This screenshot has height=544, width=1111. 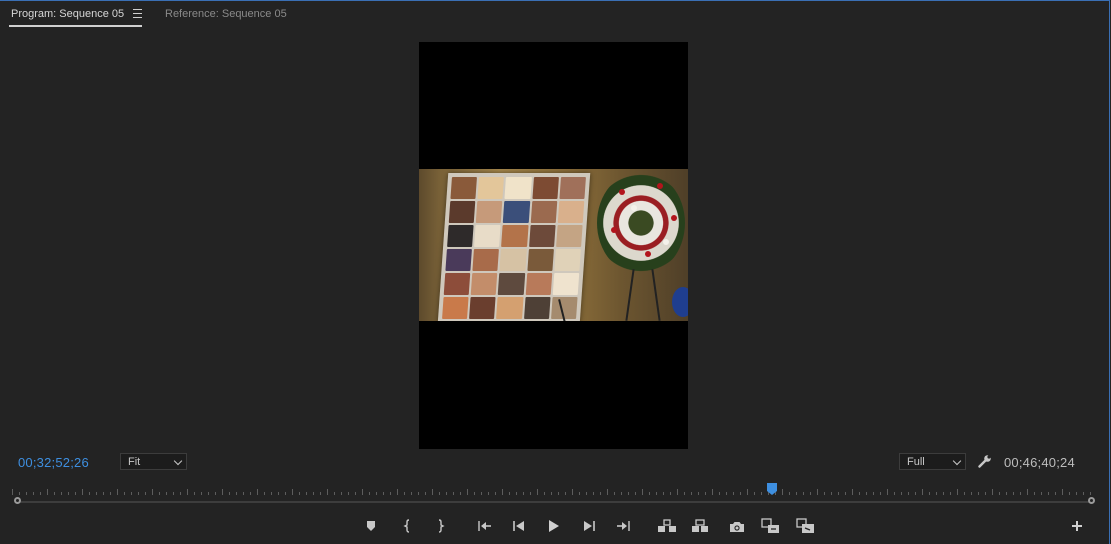 I want to click on lift-button, so click(x=667, y=526).